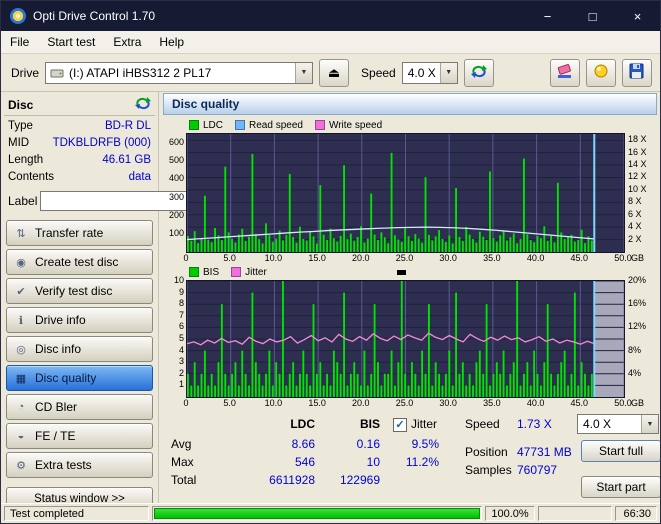 The width and height of the screenshot is (661, 524). Describe the element at coordinates (482, 424) in the screenshot. I see `speed-stat-label: Speed` at that location.